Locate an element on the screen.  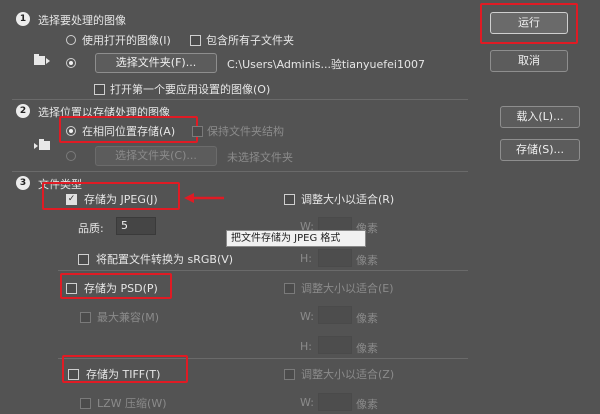
choose-destination-folder-radio is located at coordinates (71, 156).